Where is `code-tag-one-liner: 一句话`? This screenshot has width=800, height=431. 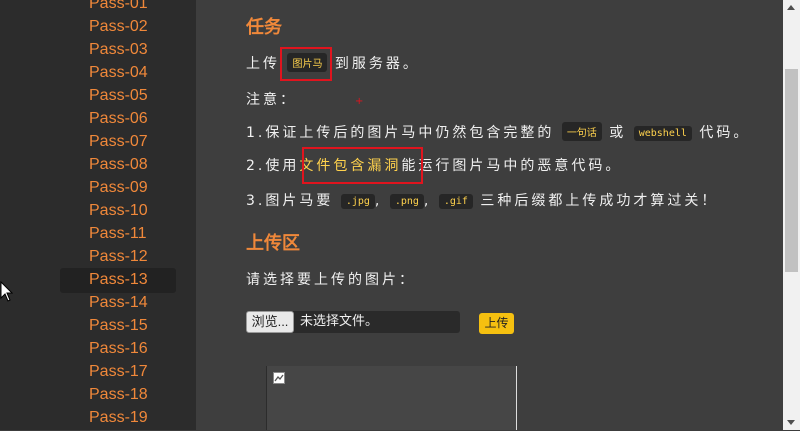 code-tag-one-liner: 一句话 is located at coordinates (581, 131).